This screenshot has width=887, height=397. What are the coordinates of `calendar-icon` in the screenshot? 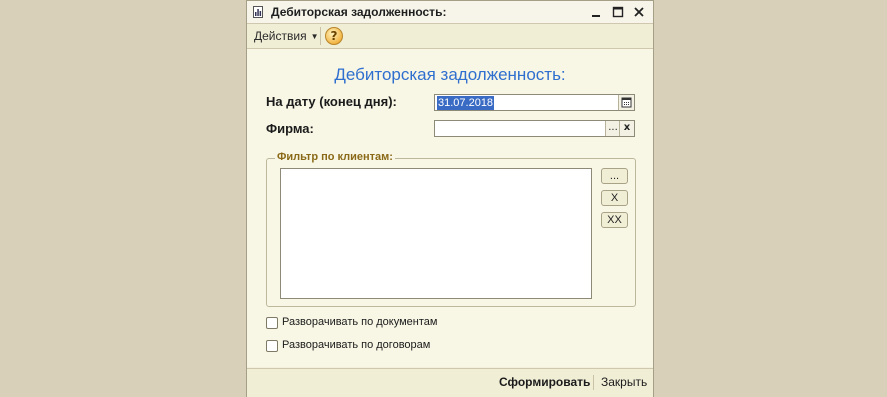 It's located at (626, 102).